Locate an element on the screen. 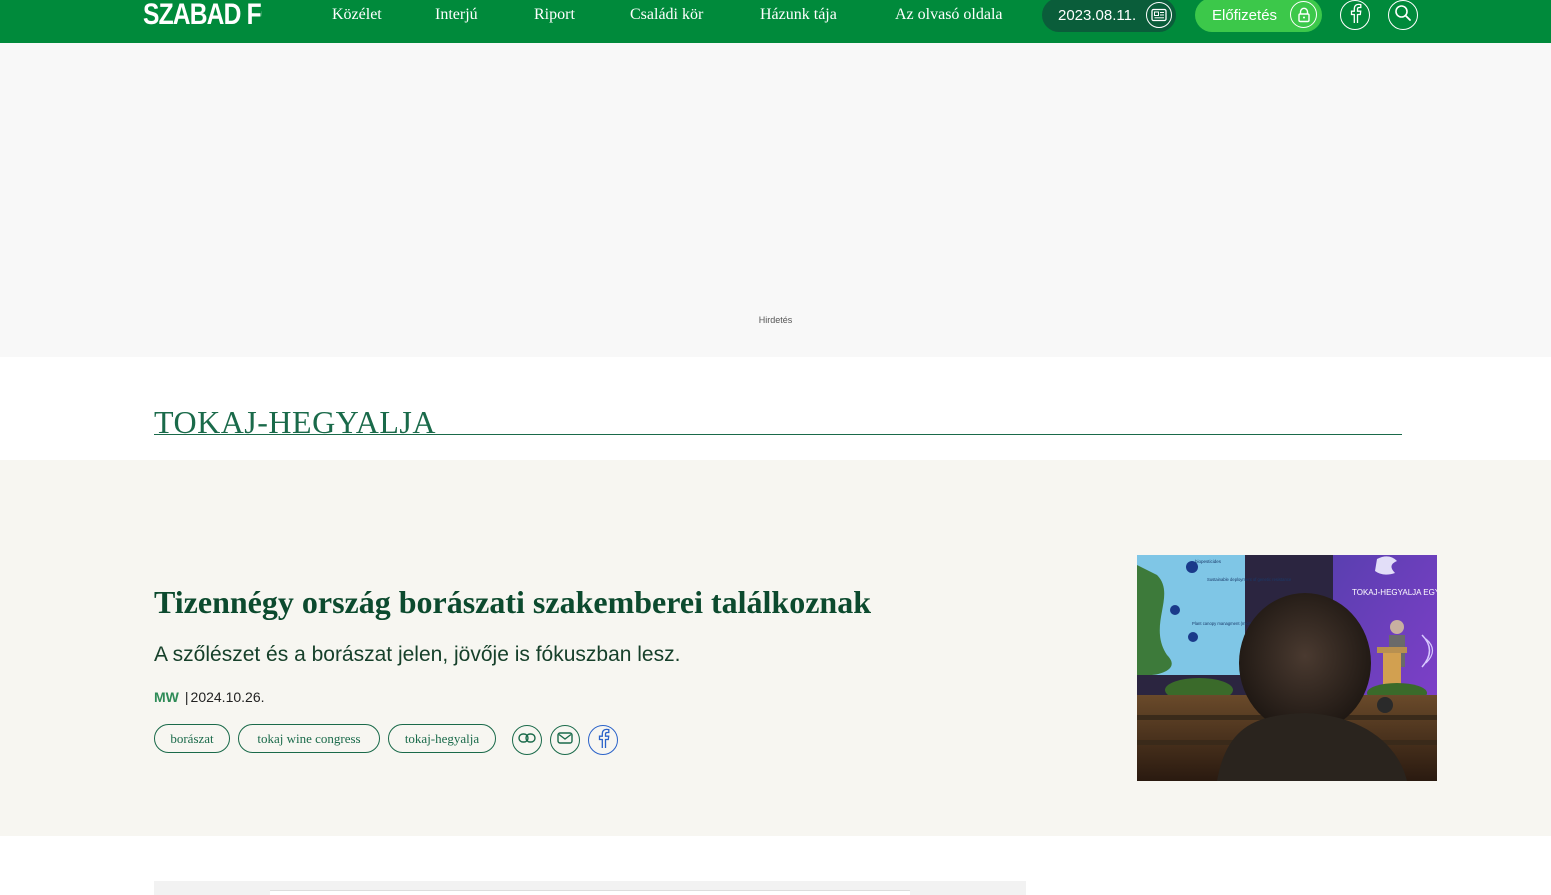  nav-hazunk-taja: Házunk tája is located at coordinates (798, 15).